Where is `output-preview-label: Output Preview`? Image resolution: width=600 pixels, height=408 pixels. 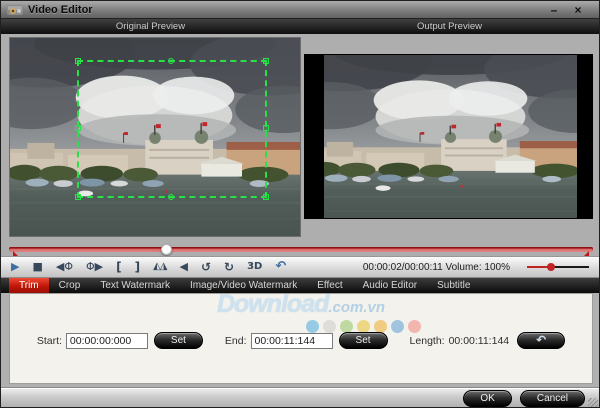
output-preview-label: Output Preview is located at coordinates (449, 26).